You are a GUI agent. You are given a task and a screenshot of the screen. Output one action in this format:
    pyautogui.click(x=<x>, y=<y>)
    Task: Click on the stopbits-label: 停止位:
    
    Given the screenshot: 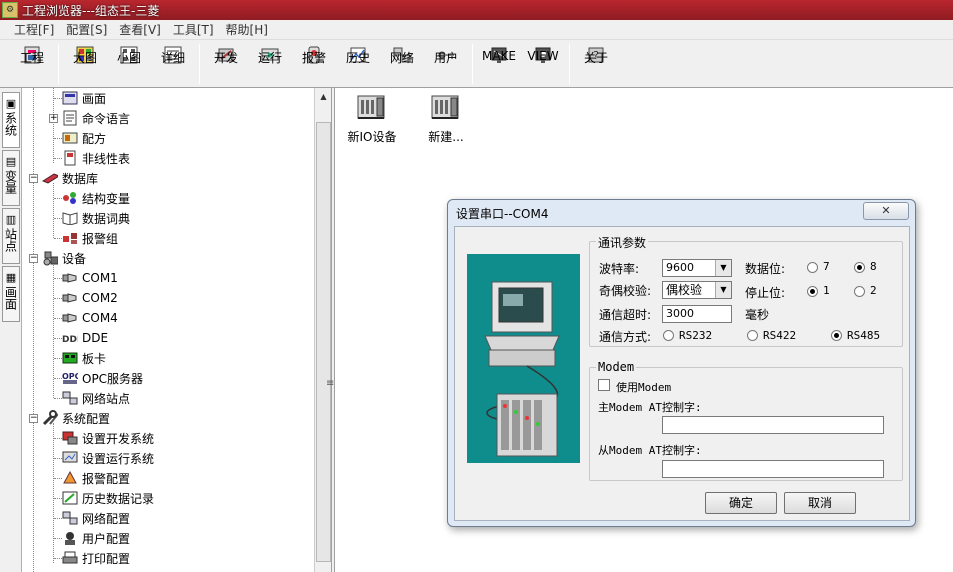 What is the action you would take?
    pyautogui.click(x=765, y=293)
    